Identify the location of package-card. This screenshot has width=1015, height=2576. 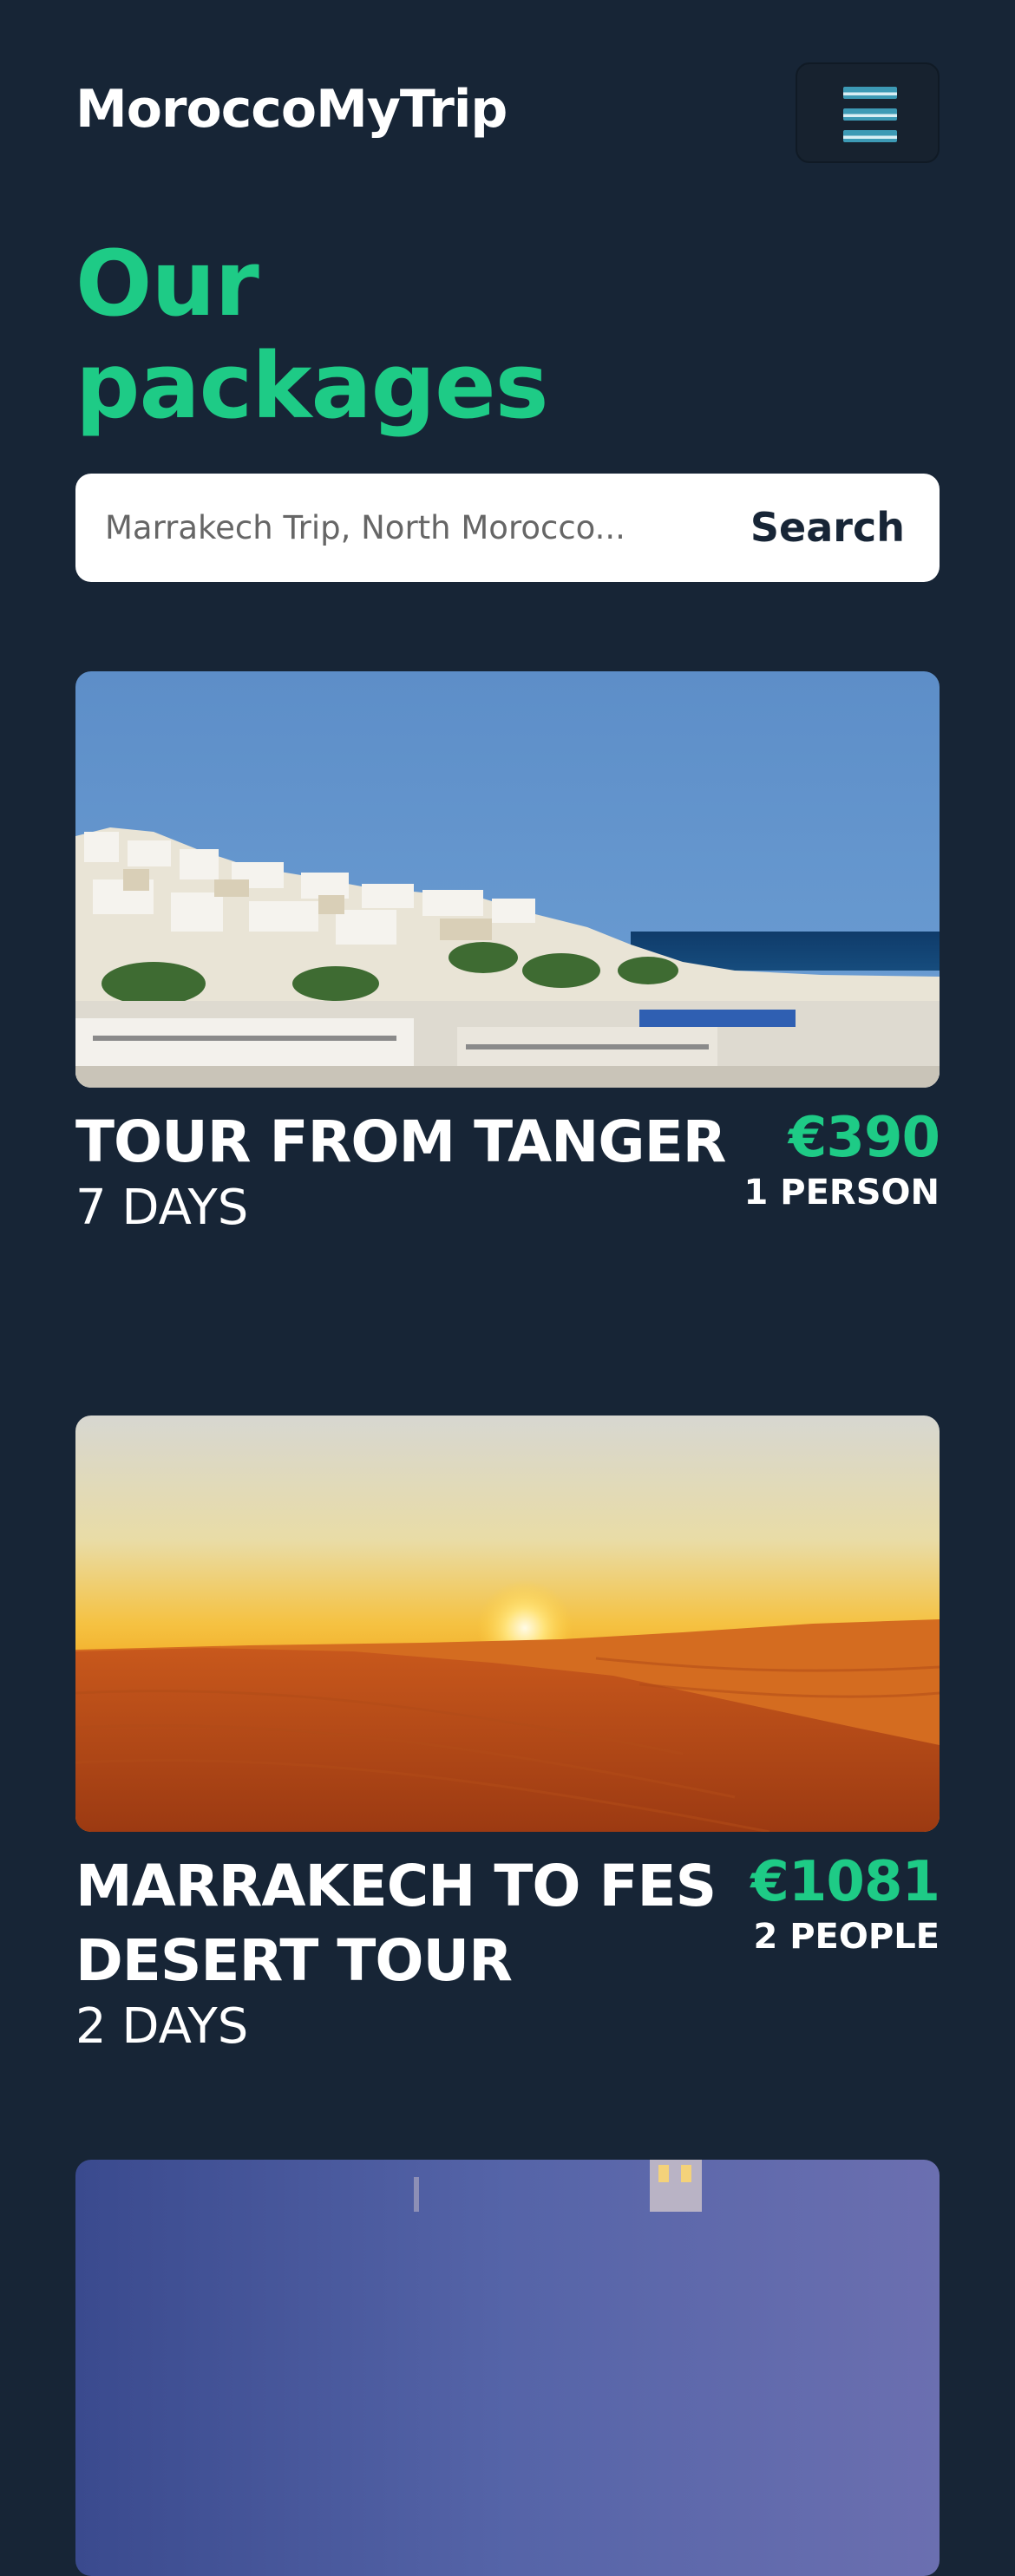
(507, 2368).